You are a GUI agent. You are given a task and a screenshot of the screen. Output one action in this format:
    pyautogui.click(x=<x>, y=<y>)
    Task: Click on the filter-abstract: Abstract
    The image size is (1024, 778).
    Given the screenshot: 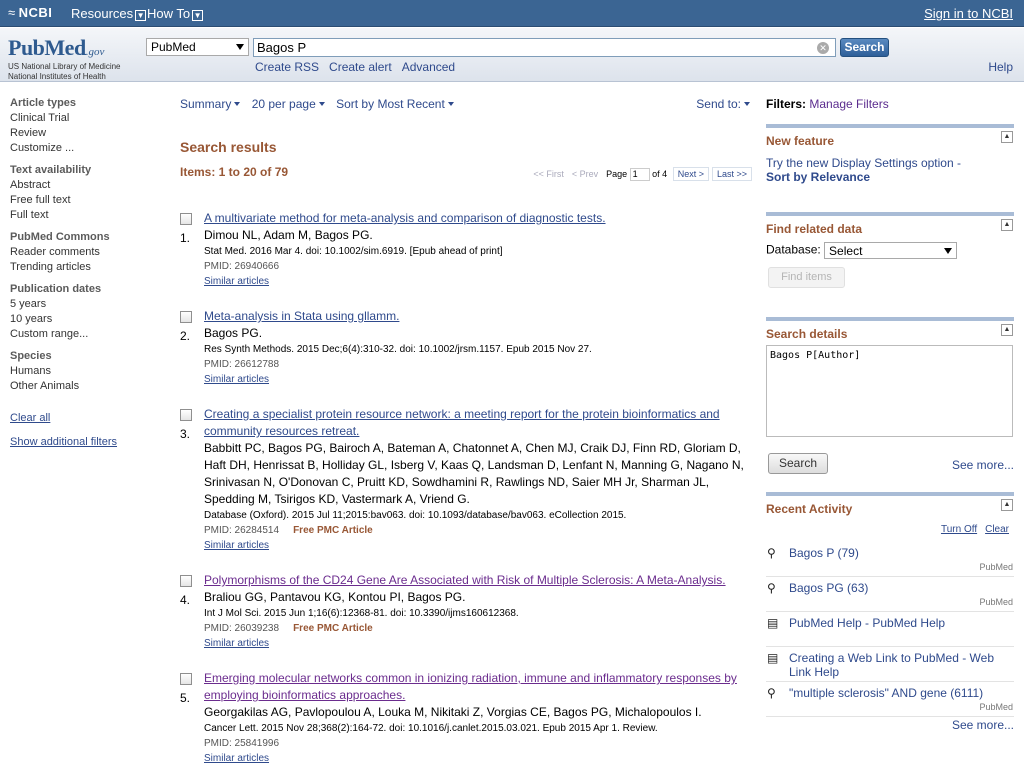 What is the action you would take?
    pyautogui.click(x=85, y=185)
    